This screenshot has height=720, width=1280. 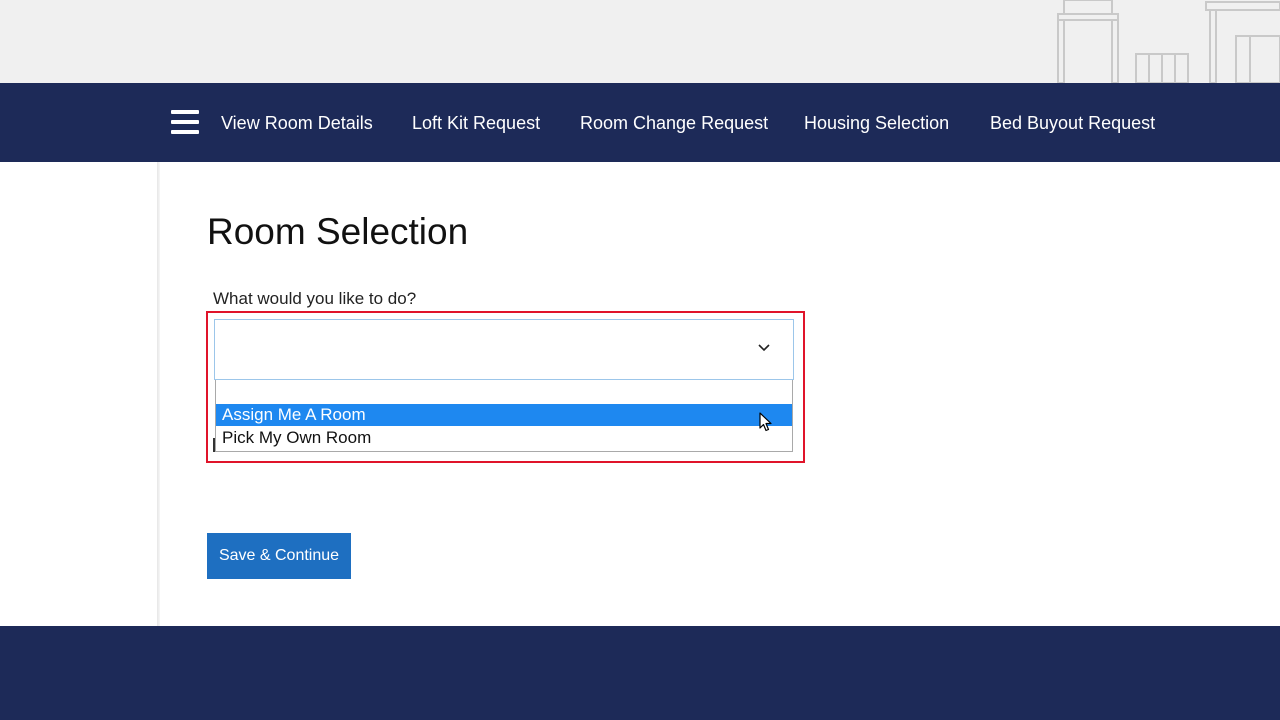 What do you see at coordinates (504, 349) in the screenshot?
I see `action-select` at bounding box center [504, 349].